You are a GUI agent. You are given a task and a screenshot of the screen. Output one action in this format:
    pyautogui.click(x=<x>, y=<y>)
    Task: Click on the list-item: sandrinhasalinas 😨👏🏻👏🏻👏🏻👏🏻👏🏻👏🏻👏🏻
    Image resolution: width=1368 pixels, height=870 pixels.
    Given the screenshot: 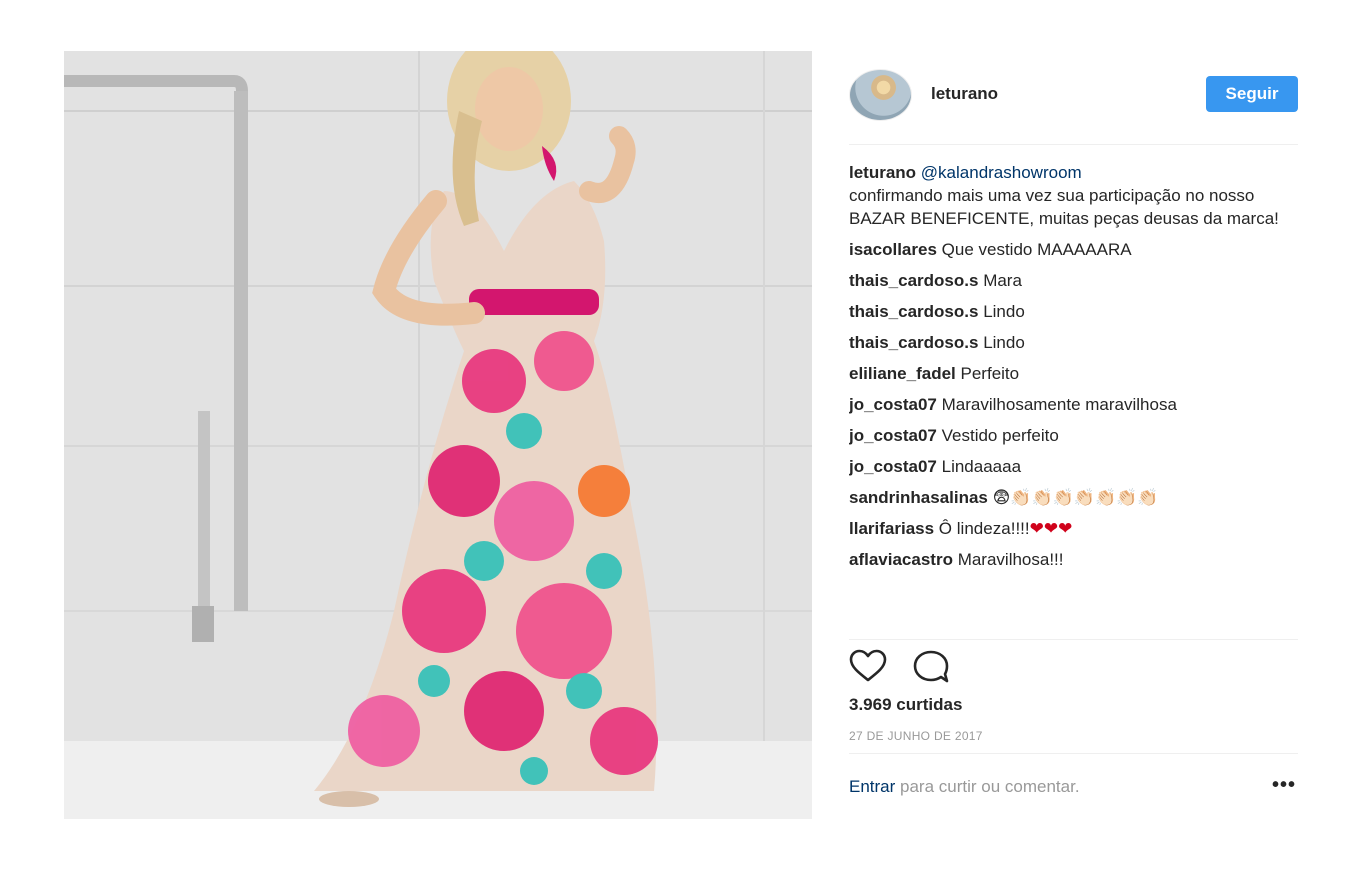 What is the action you would take?
    pyautogui.click(x=1073, y=501)
    